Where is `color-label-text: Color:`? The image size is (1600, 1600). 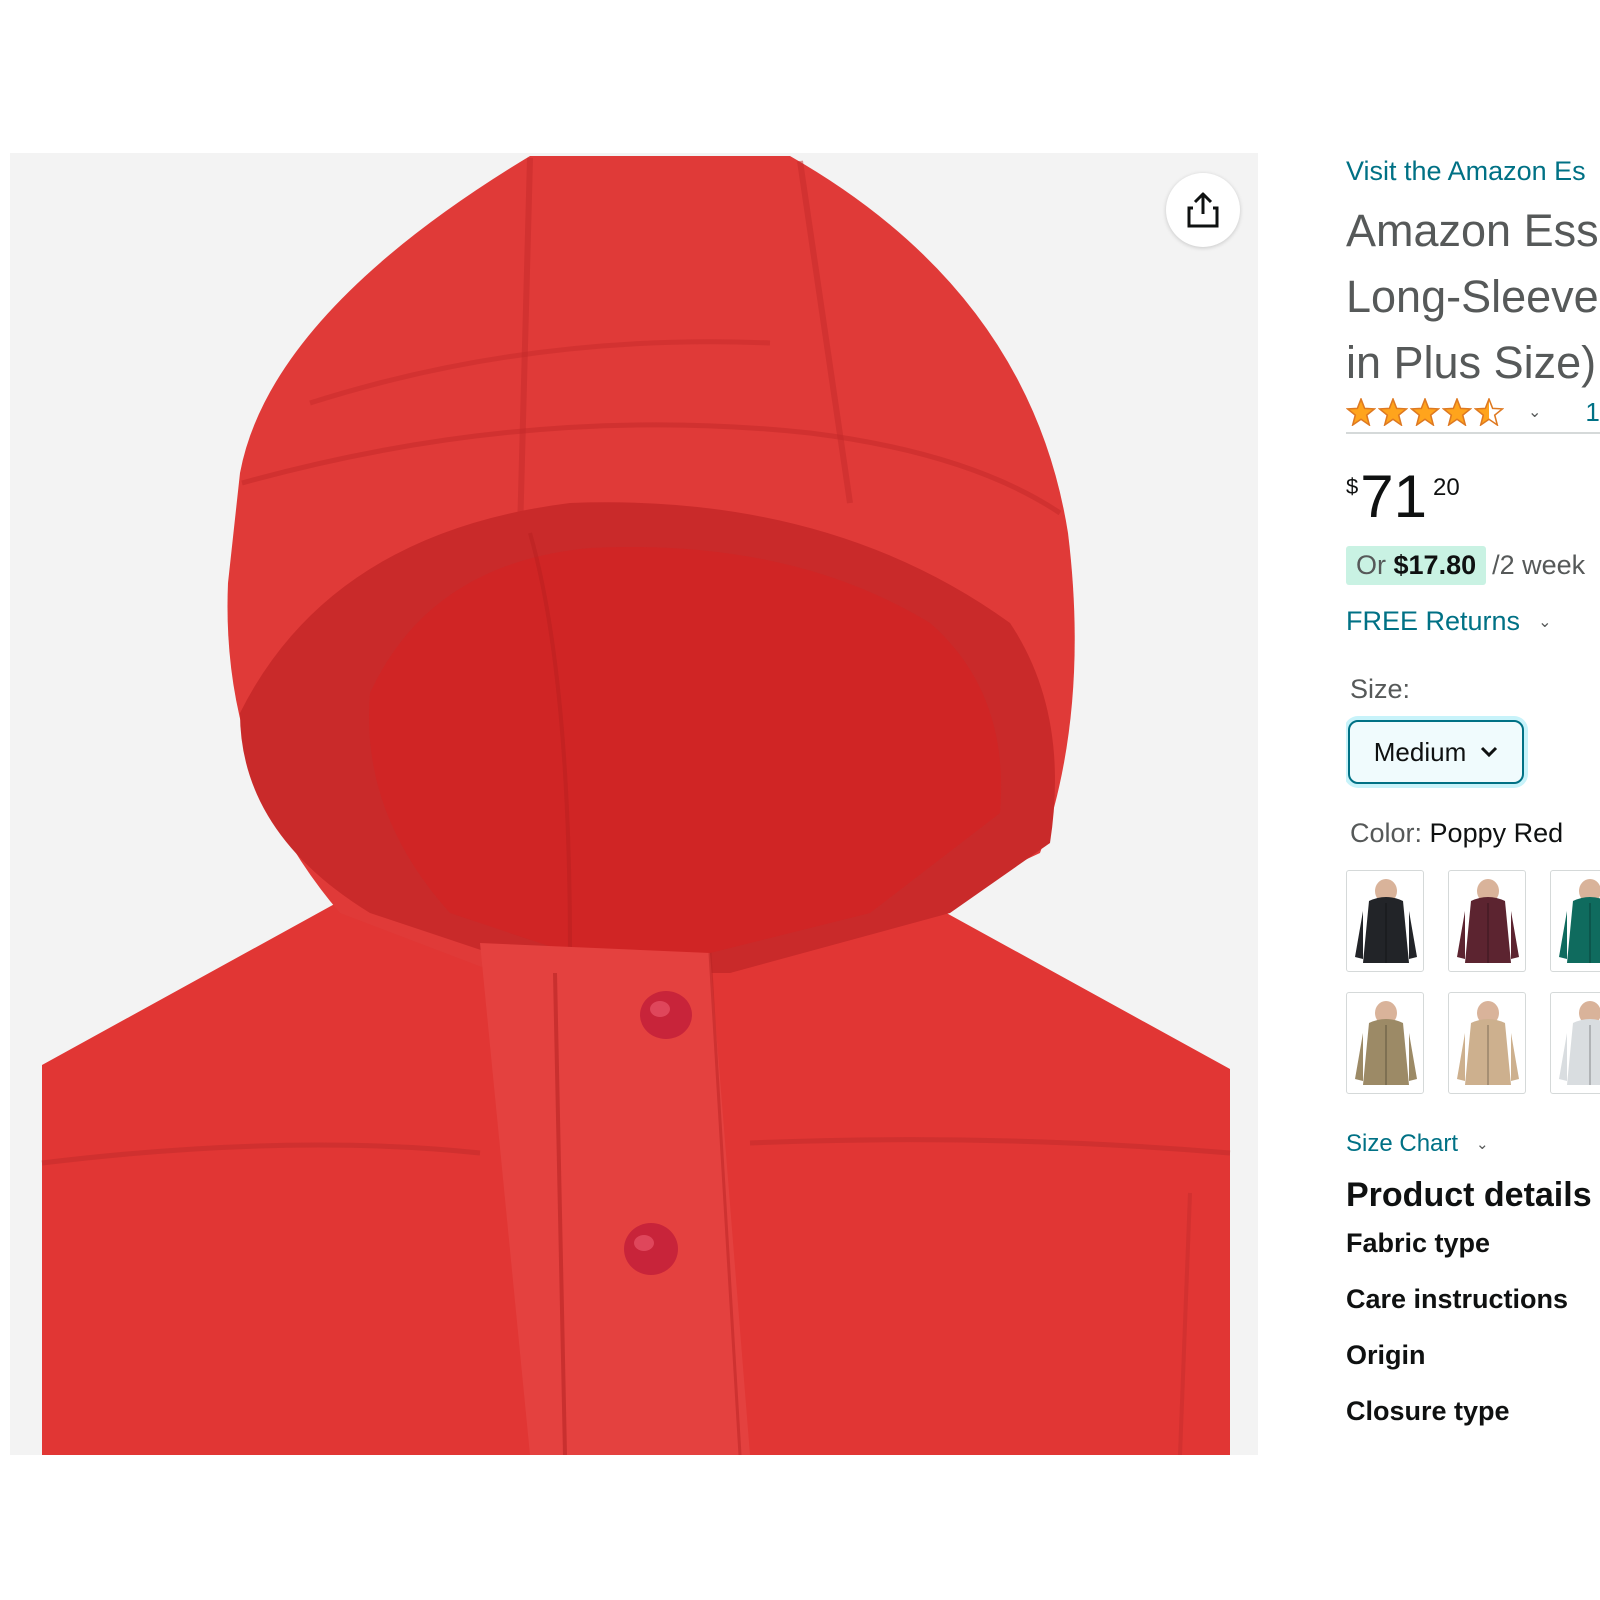
color-label-text: Color: is located at coordinates (1386, 833).